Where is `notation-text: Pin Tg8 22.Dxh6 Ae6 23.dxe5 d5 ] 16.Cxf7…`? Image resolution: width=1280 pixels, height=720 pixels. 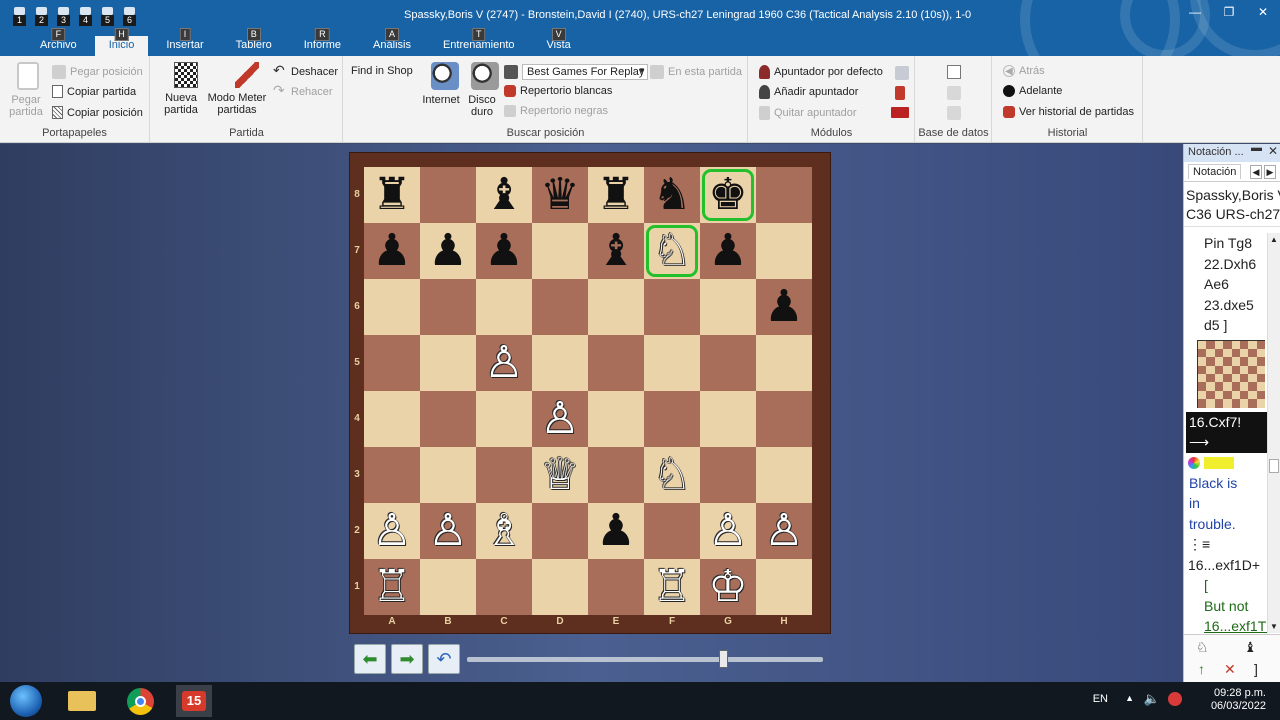 notation-text: Pin Tg8 22.Dxh6 Ae6 23.dxe5 d5 ] 16.Cxf7… is located at coordinates (1225, 433).